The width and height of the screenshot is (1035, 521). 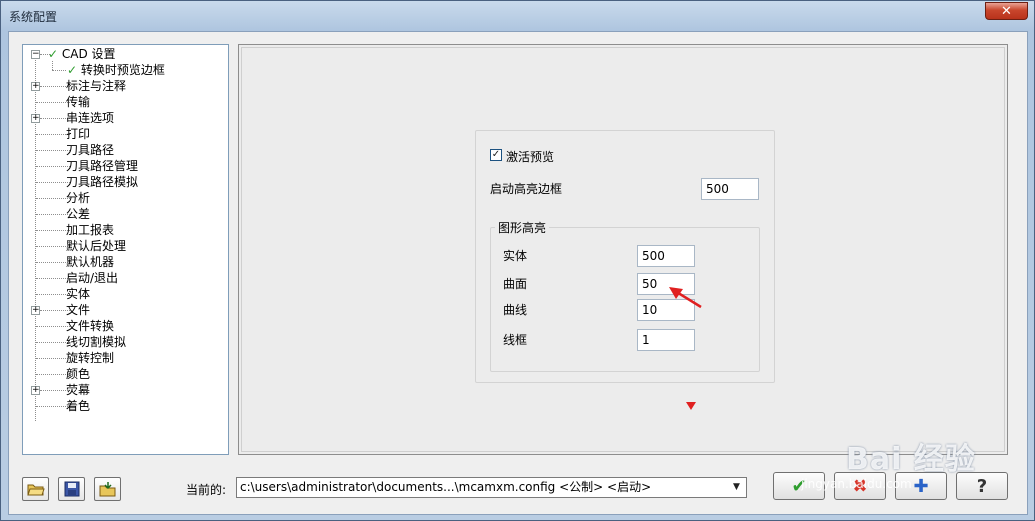 What do you see at coordinates (78, 294) in the screenshot?
I see `tree-item: 实体` at bounding box center [78, 294].